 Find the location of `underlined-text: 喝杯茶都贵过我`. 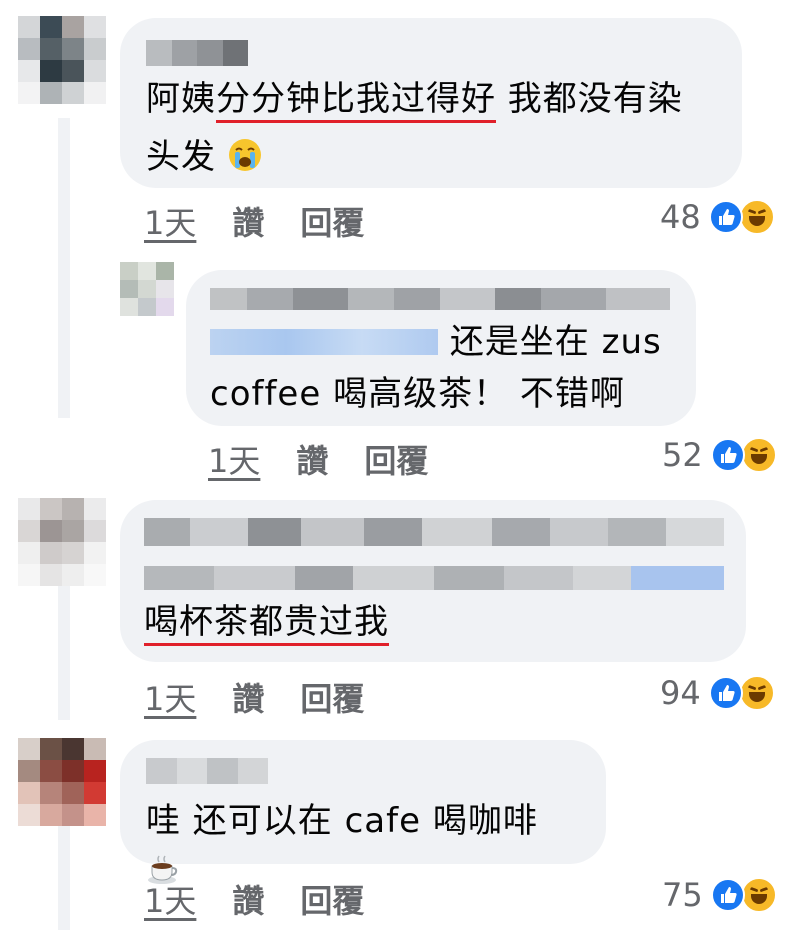

underlined-text: 喝杯茶都贵过我 is located at coordinates (266, 622).